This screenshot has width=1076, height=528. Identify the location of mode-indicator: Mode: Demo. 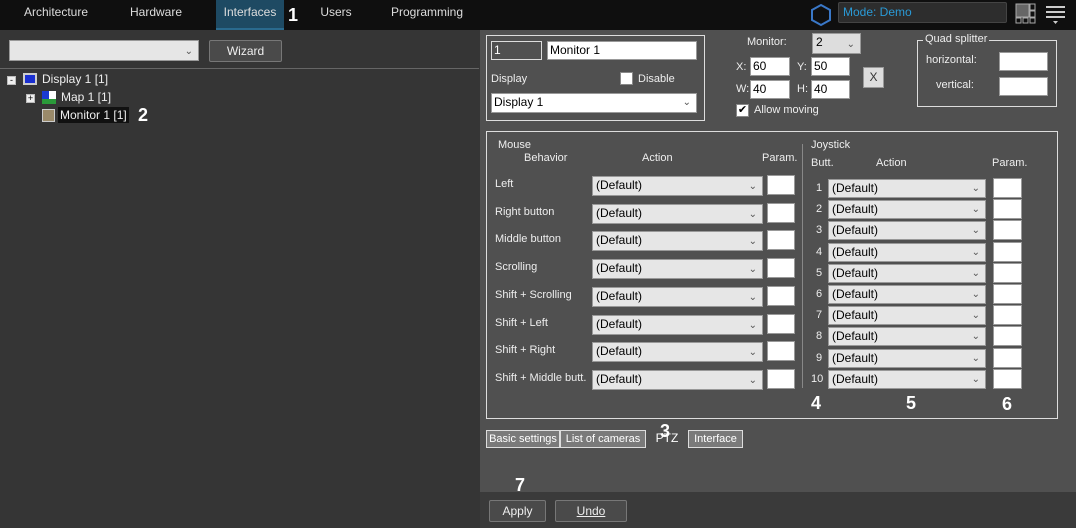
(922, 12).